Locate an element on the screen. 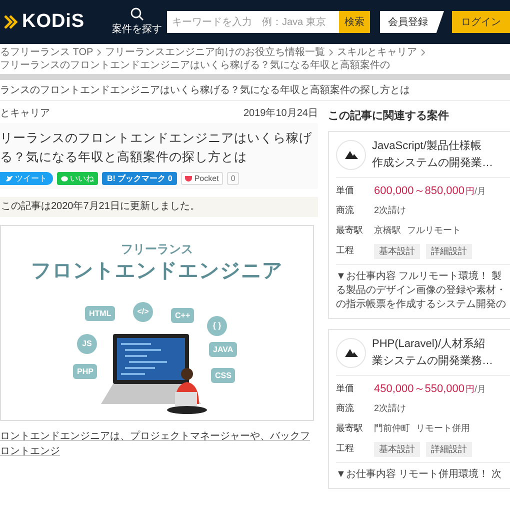  code-bubble: C++ is located at coordinates (182, 315).